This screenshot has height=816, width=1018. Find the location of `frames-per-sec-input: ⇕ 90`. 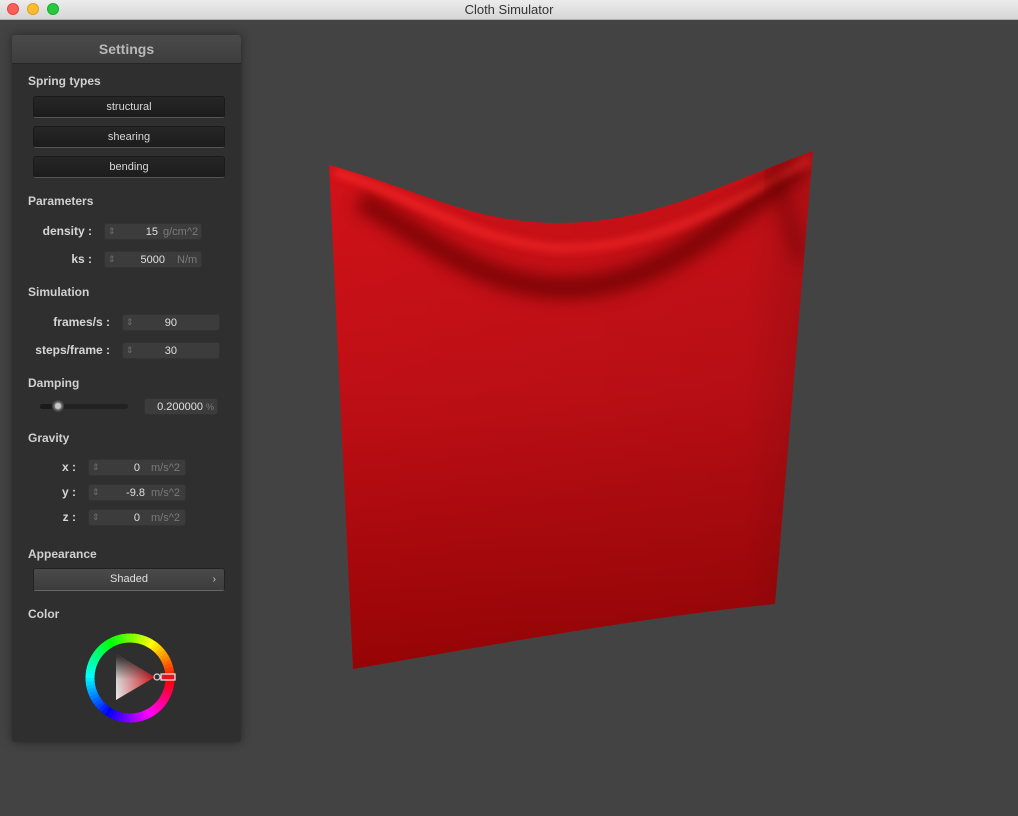

frames-per-sec-input: ⇕ 90 is located at coordinates (171, 322).